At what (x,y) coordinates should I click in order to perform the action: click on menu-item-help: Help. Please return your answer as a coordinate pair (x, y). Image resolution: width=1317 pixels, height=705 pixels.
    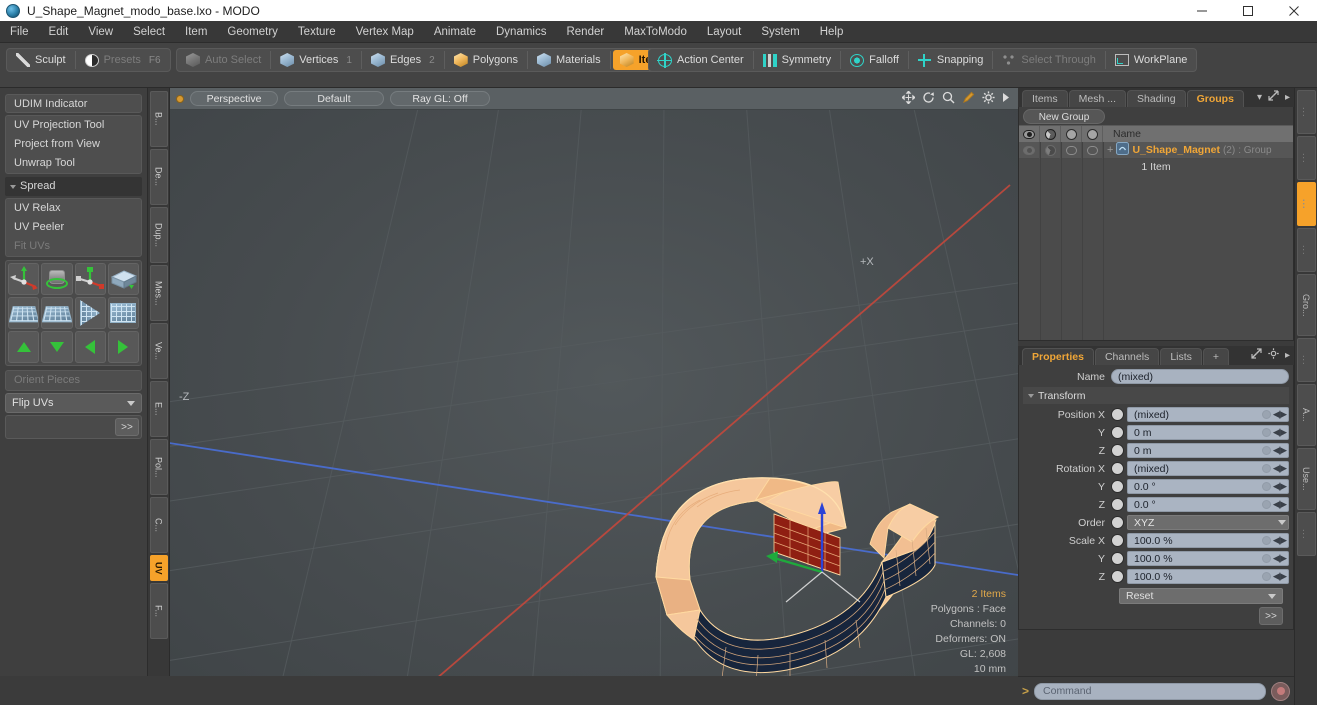
    Looking at the image, I should click on (832, 32).